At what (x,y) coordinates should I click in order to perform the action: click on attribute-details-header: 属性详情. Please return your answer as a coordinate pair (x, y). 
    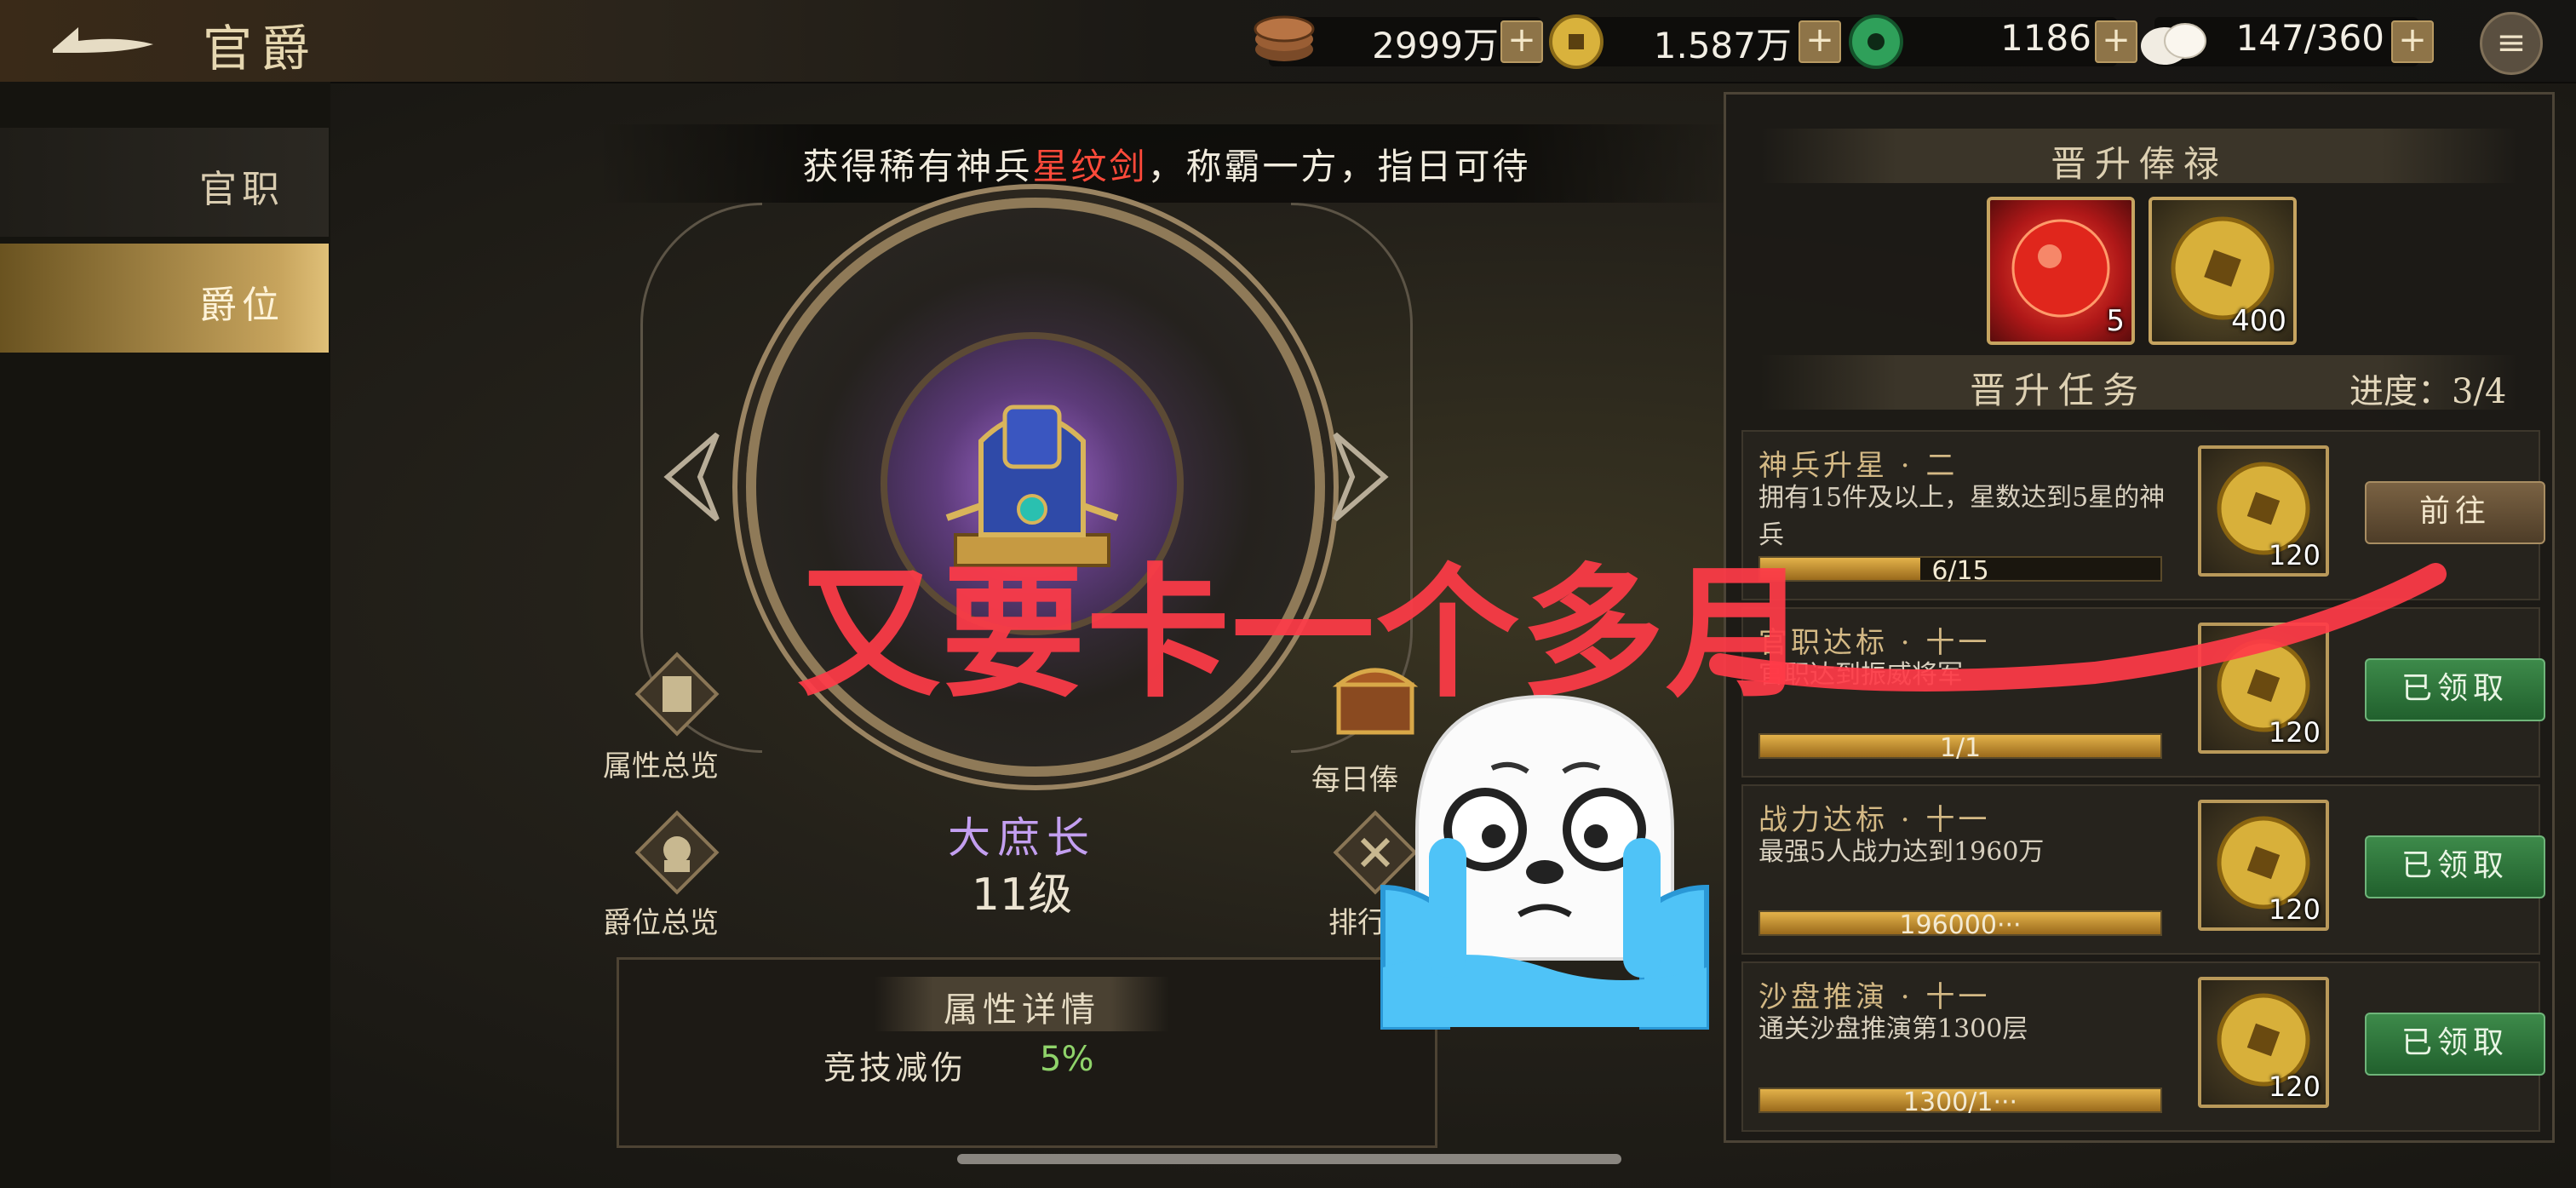
    Looking at the image, I should click on (1022, 1004).